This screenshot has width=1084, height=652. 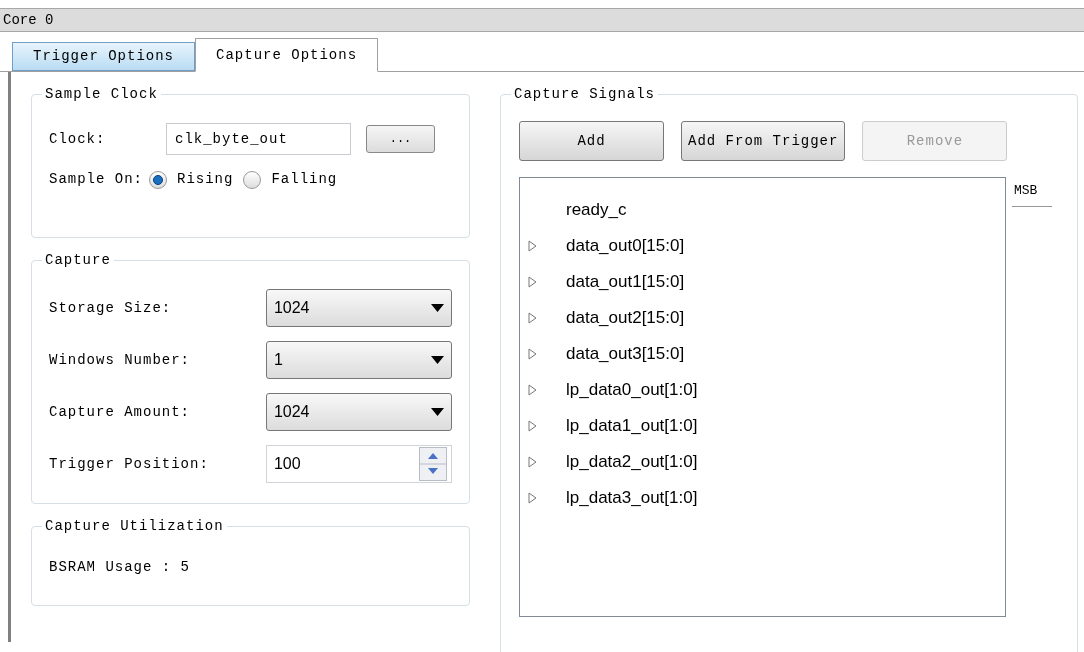 I want to click on signal-name: data_out1[15:0], so click(x=625, y=282).